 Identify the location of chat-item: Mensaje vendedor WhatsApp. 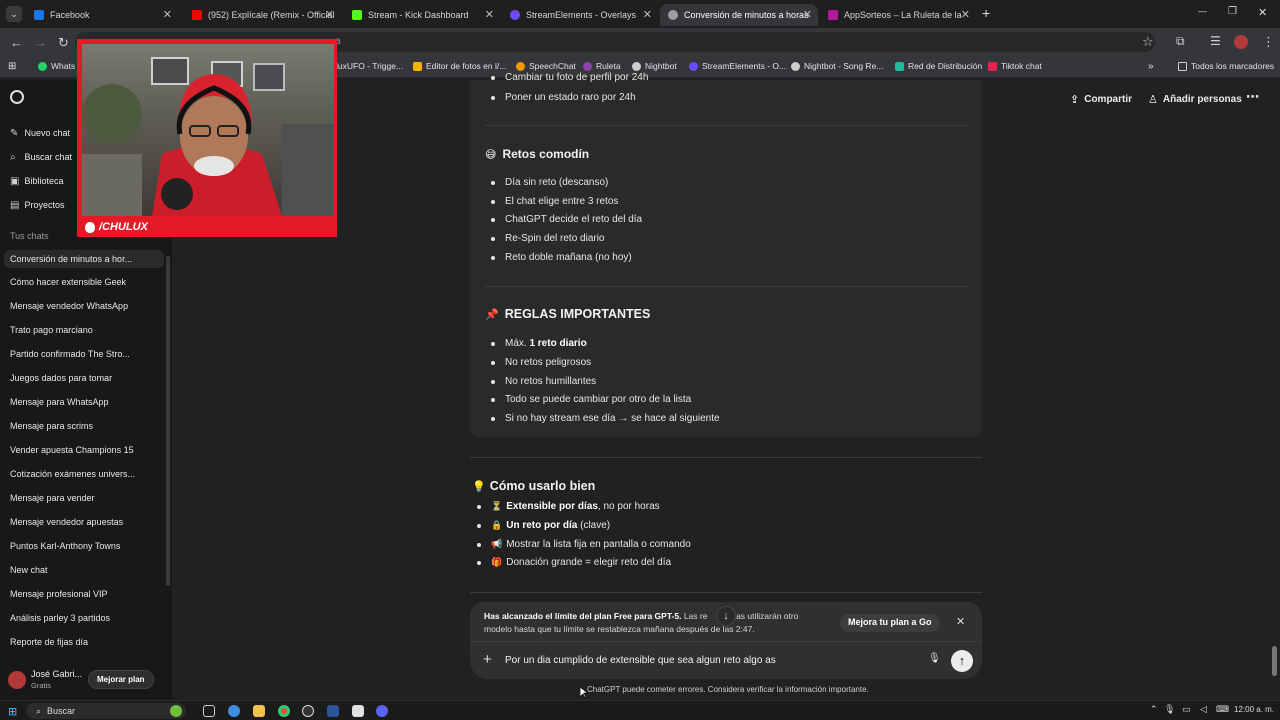
(69, 306).